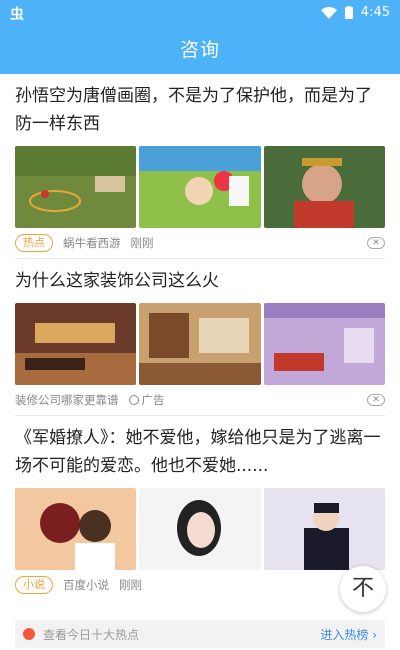  What do you see at coordinates (86, 585) in the screenshot?
I see `article-source: 百度小说` at bounding box center [86, 585].